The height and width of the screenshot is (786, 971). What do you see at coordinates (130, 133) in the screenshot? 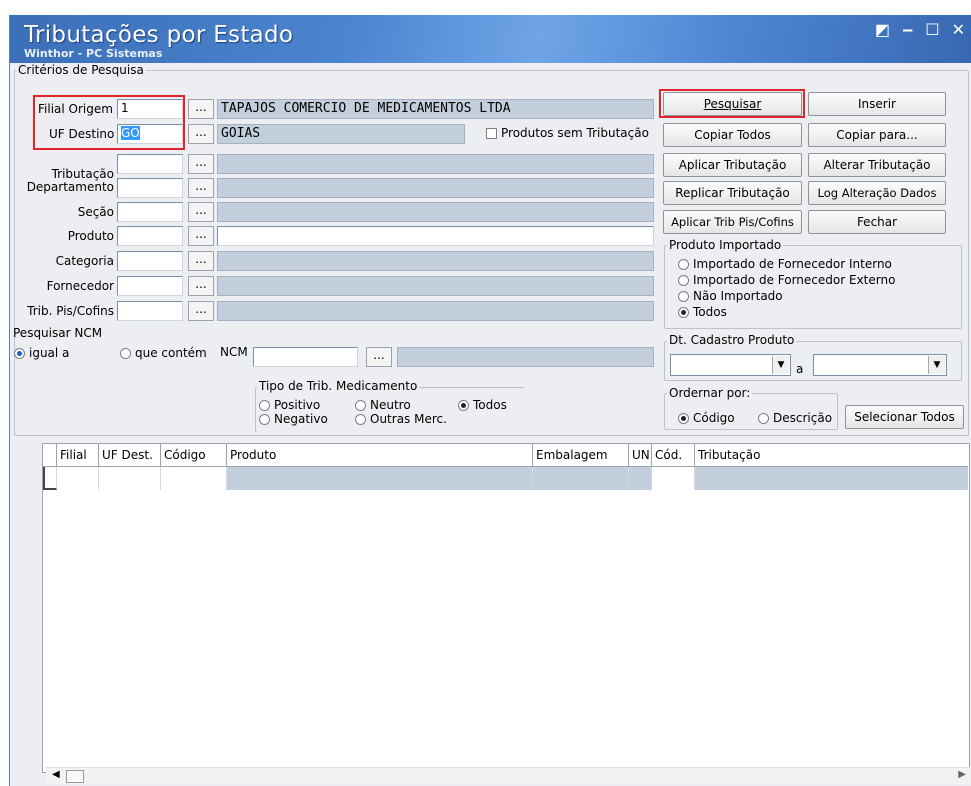
I see `uf-destino-value: GO` at bounding box center [130, 133].